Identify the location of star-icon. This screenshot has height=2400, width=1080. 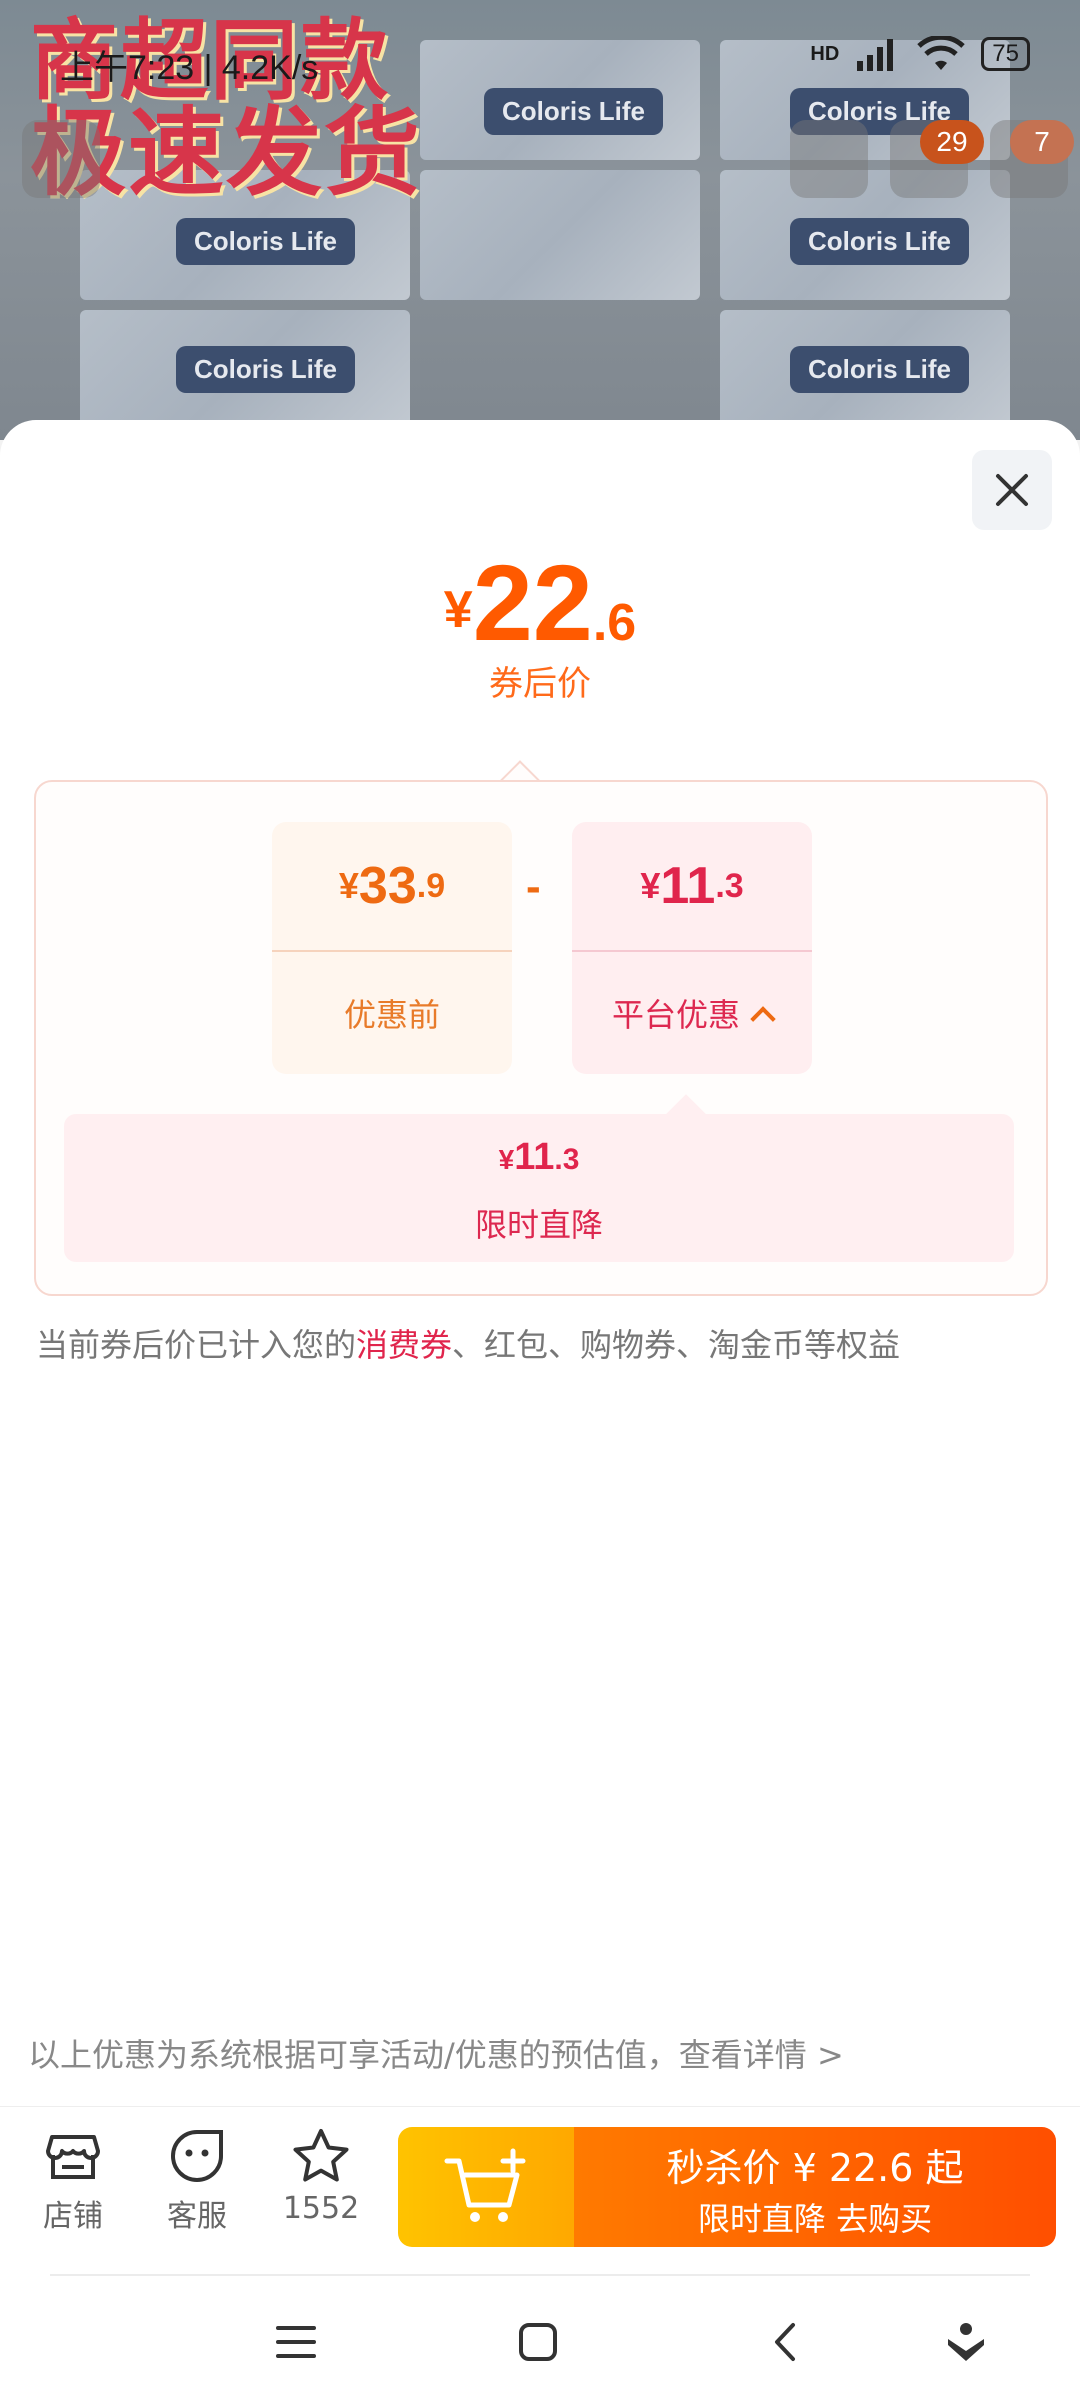
(321, 2155).